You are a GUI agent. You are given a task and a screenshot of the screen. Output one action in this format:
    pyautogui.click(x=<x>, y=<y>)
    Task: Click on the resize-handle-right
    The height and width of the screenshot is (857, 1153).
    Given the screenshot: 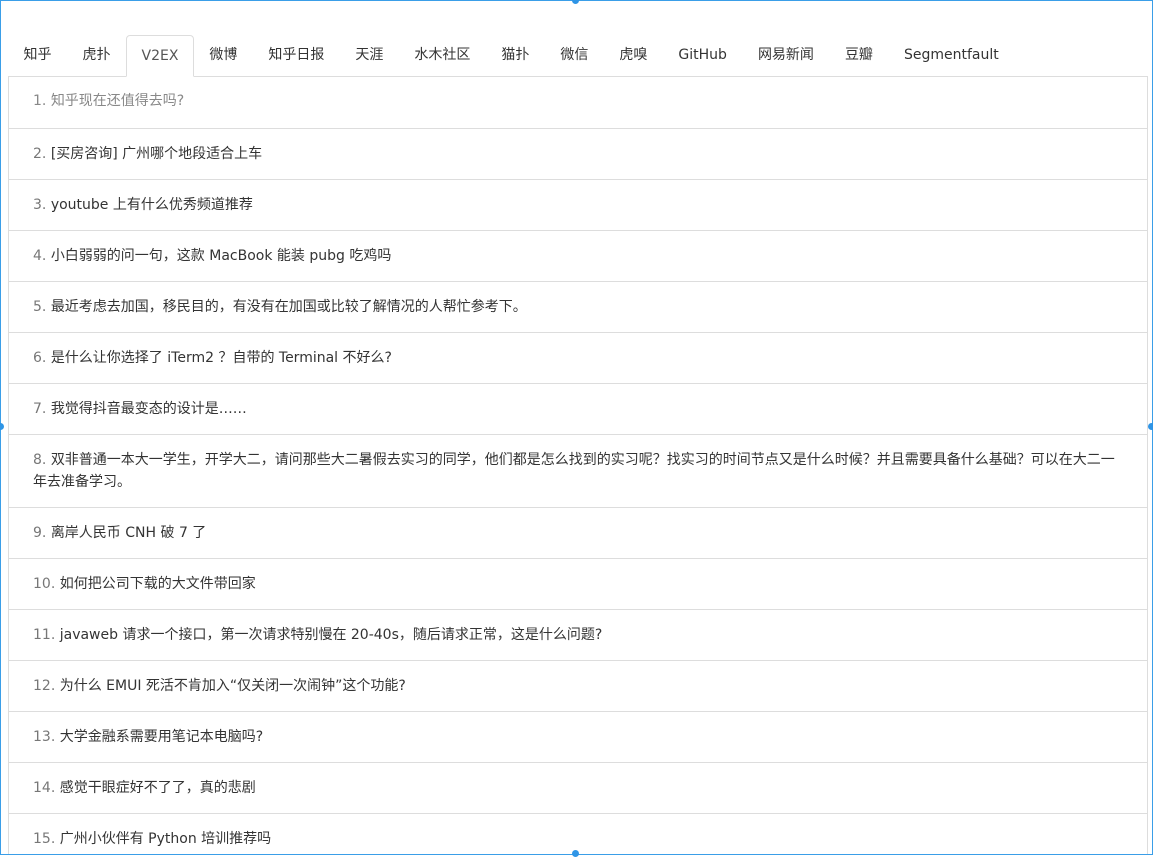 What is the action you would take?
    pyautogui.click(x=1150, y=426)
    